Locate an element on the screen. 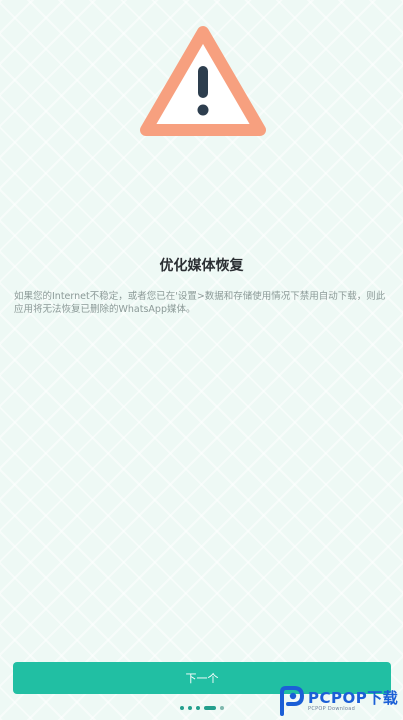  pcpop-logo-icon is located at coordinates (292, 701).